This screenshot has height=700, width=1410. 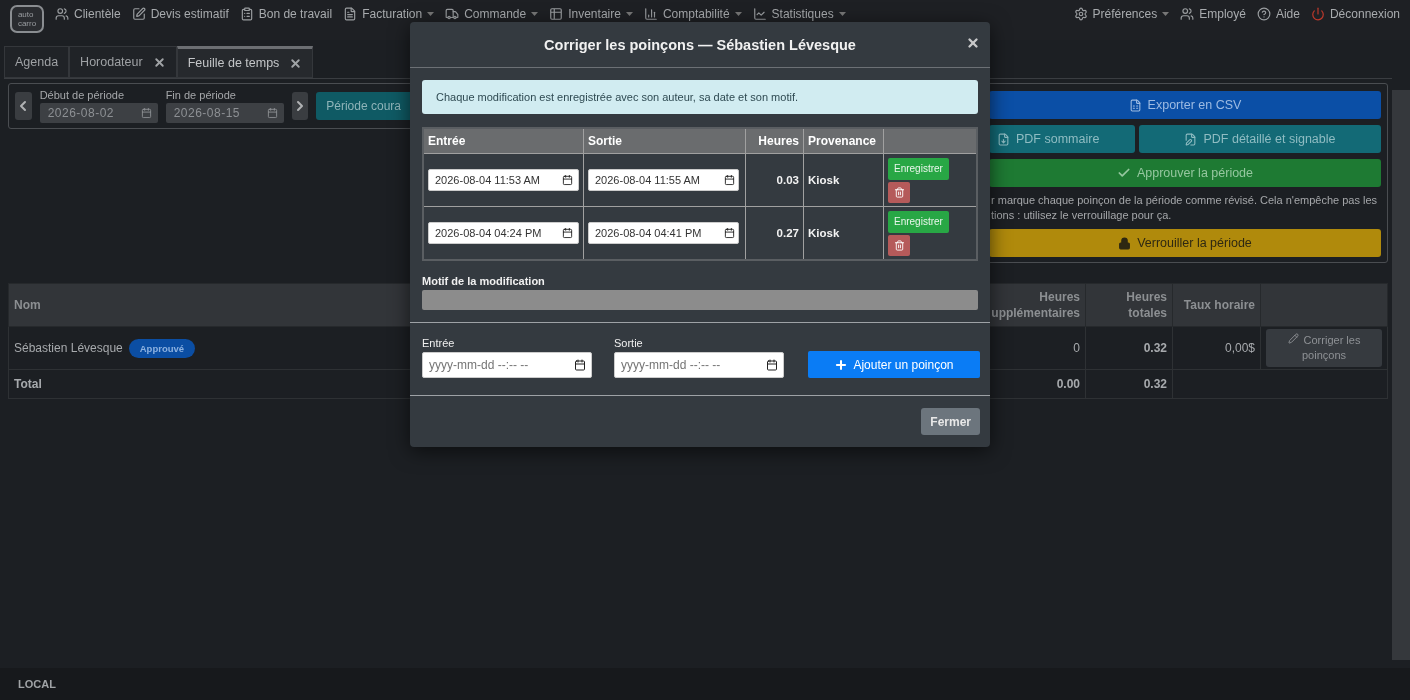 I want to click on check-icon, so click(x=1123, y=173).